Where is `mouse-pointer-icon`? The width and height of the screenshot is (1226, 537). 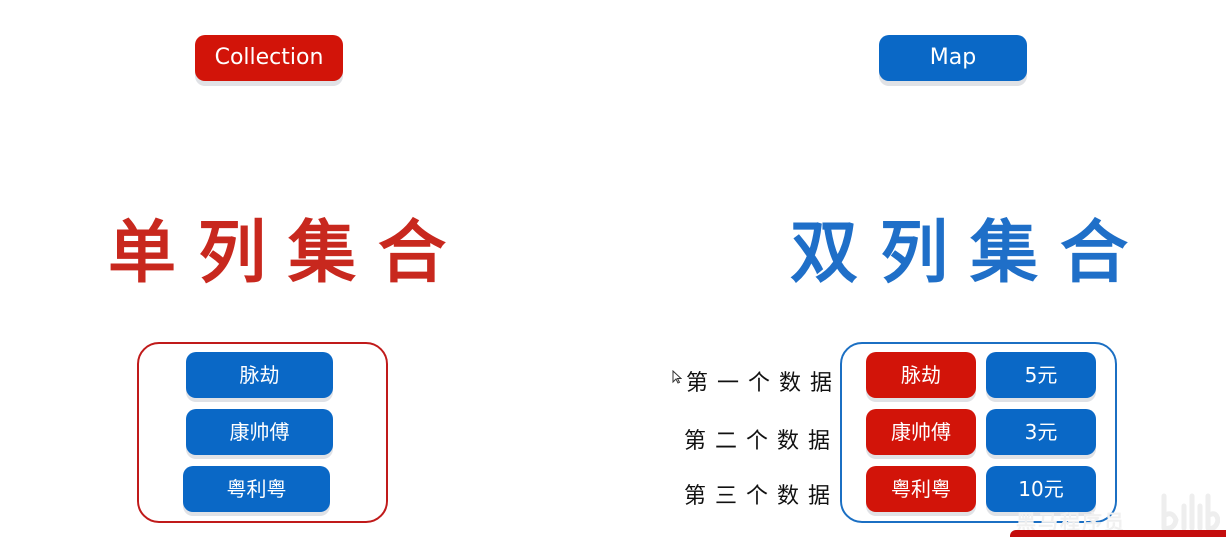
mouse-pointer-icon is located at coordinates (677, 377).